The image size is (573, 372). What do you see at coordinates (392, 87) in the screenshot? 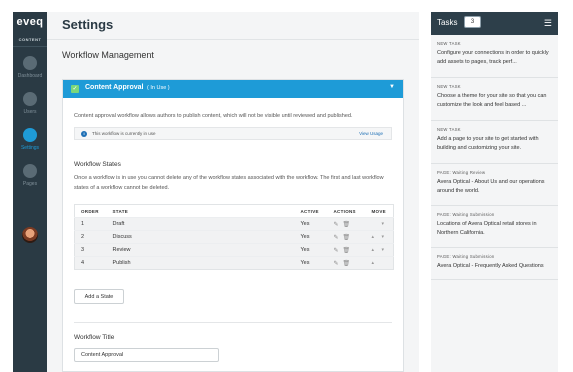
I see `chevron-down-icon: ▼` at bounding box center [392, 87].